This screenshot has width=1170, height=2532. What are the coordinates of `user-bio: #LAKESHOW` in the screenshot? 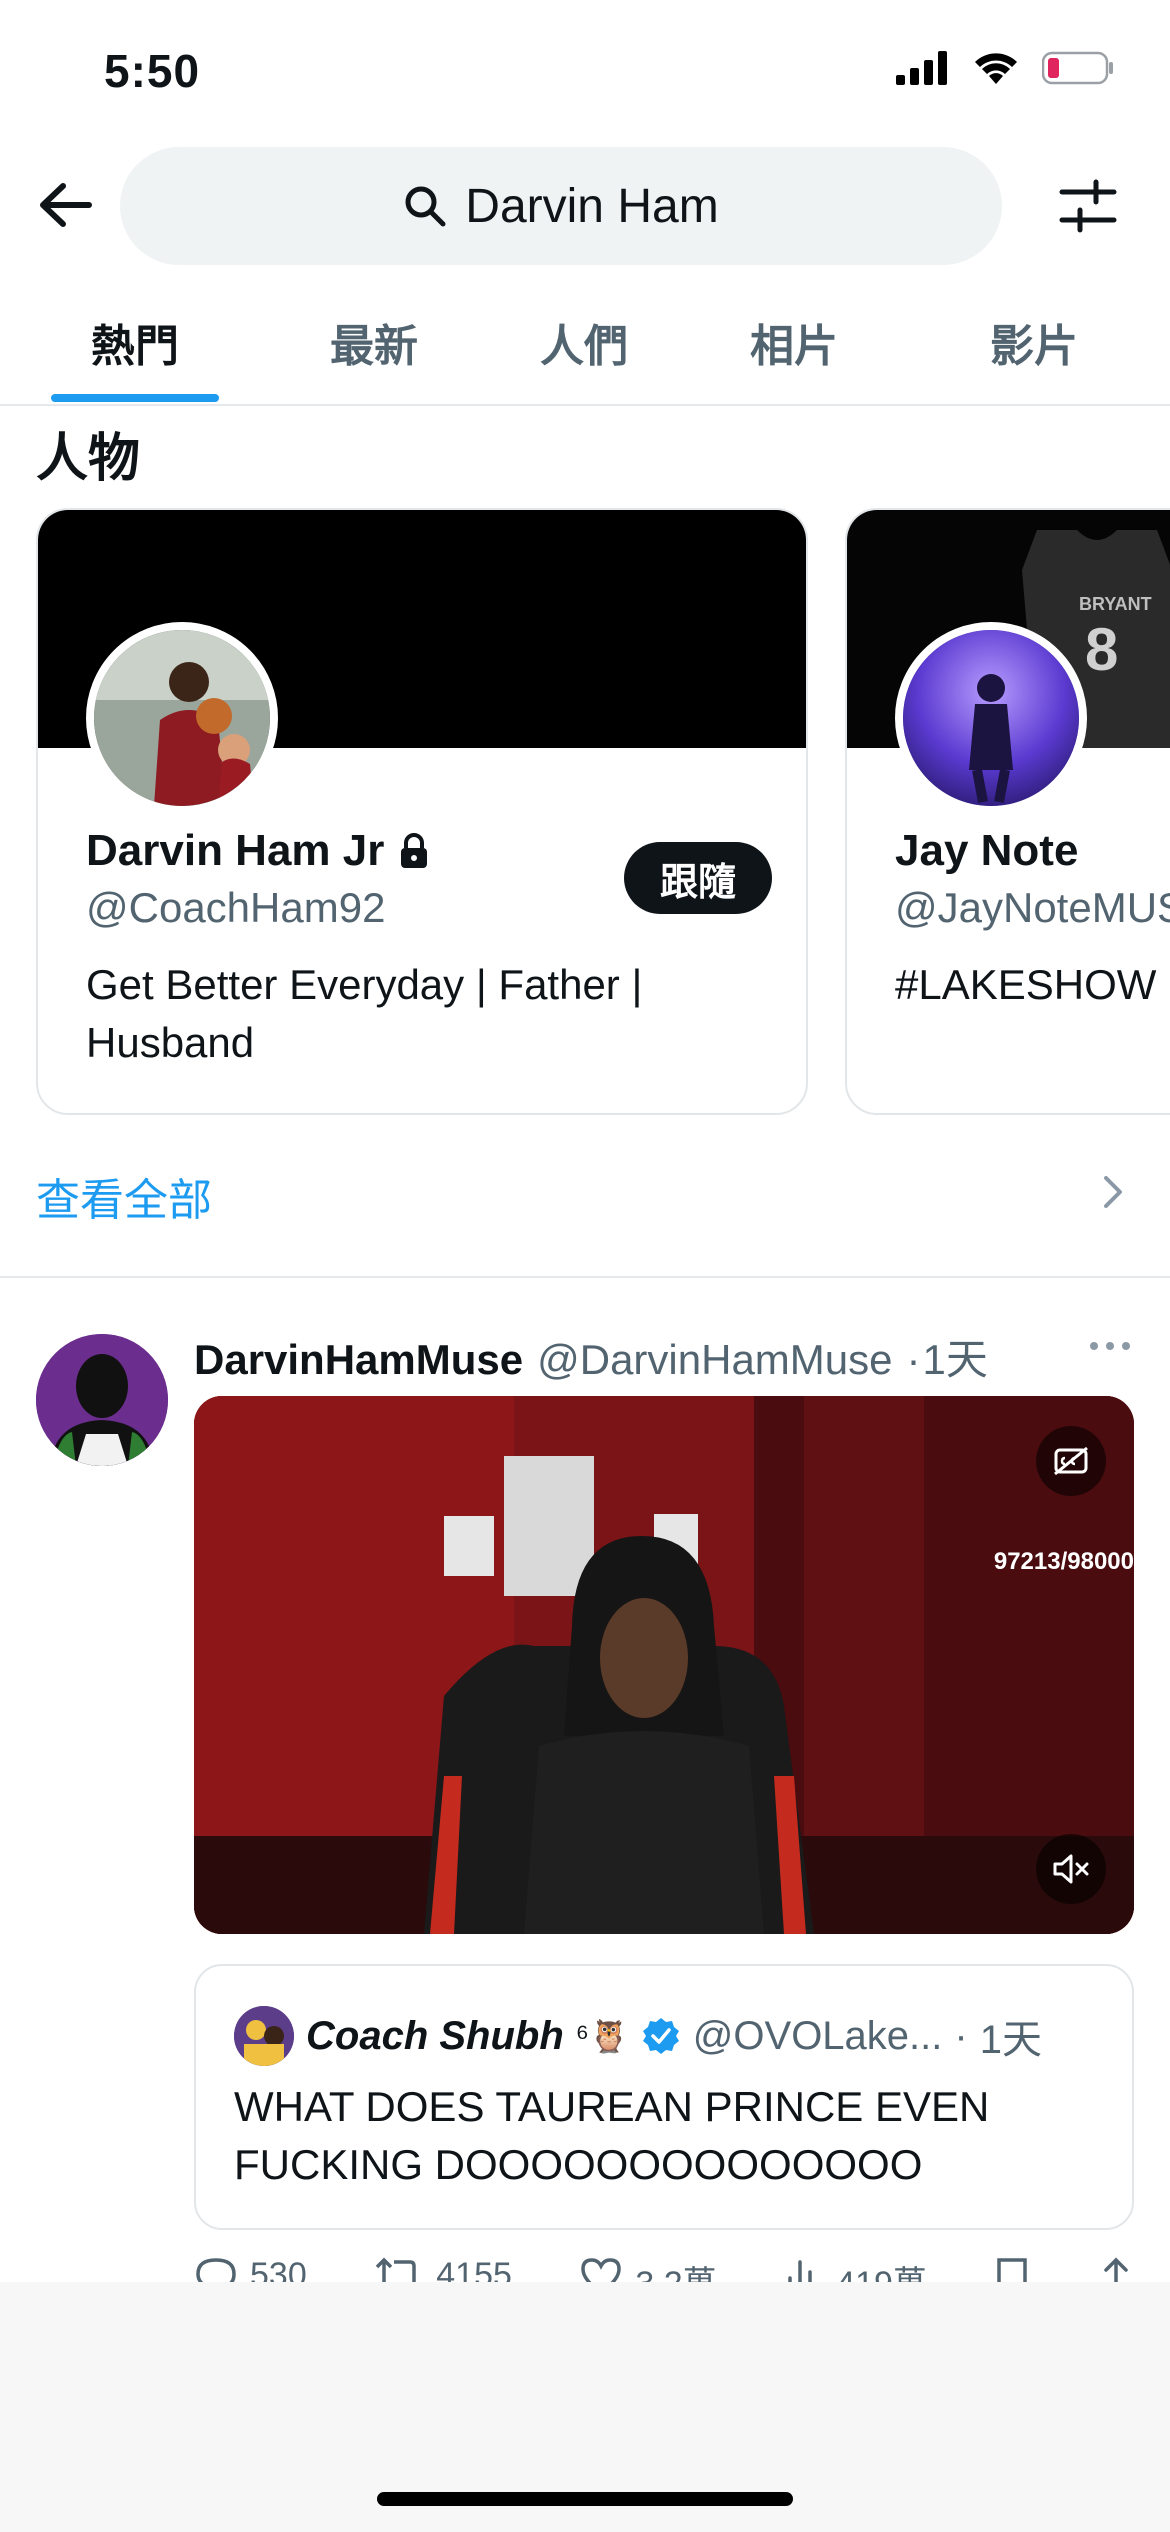 It's located at (1026, 984).